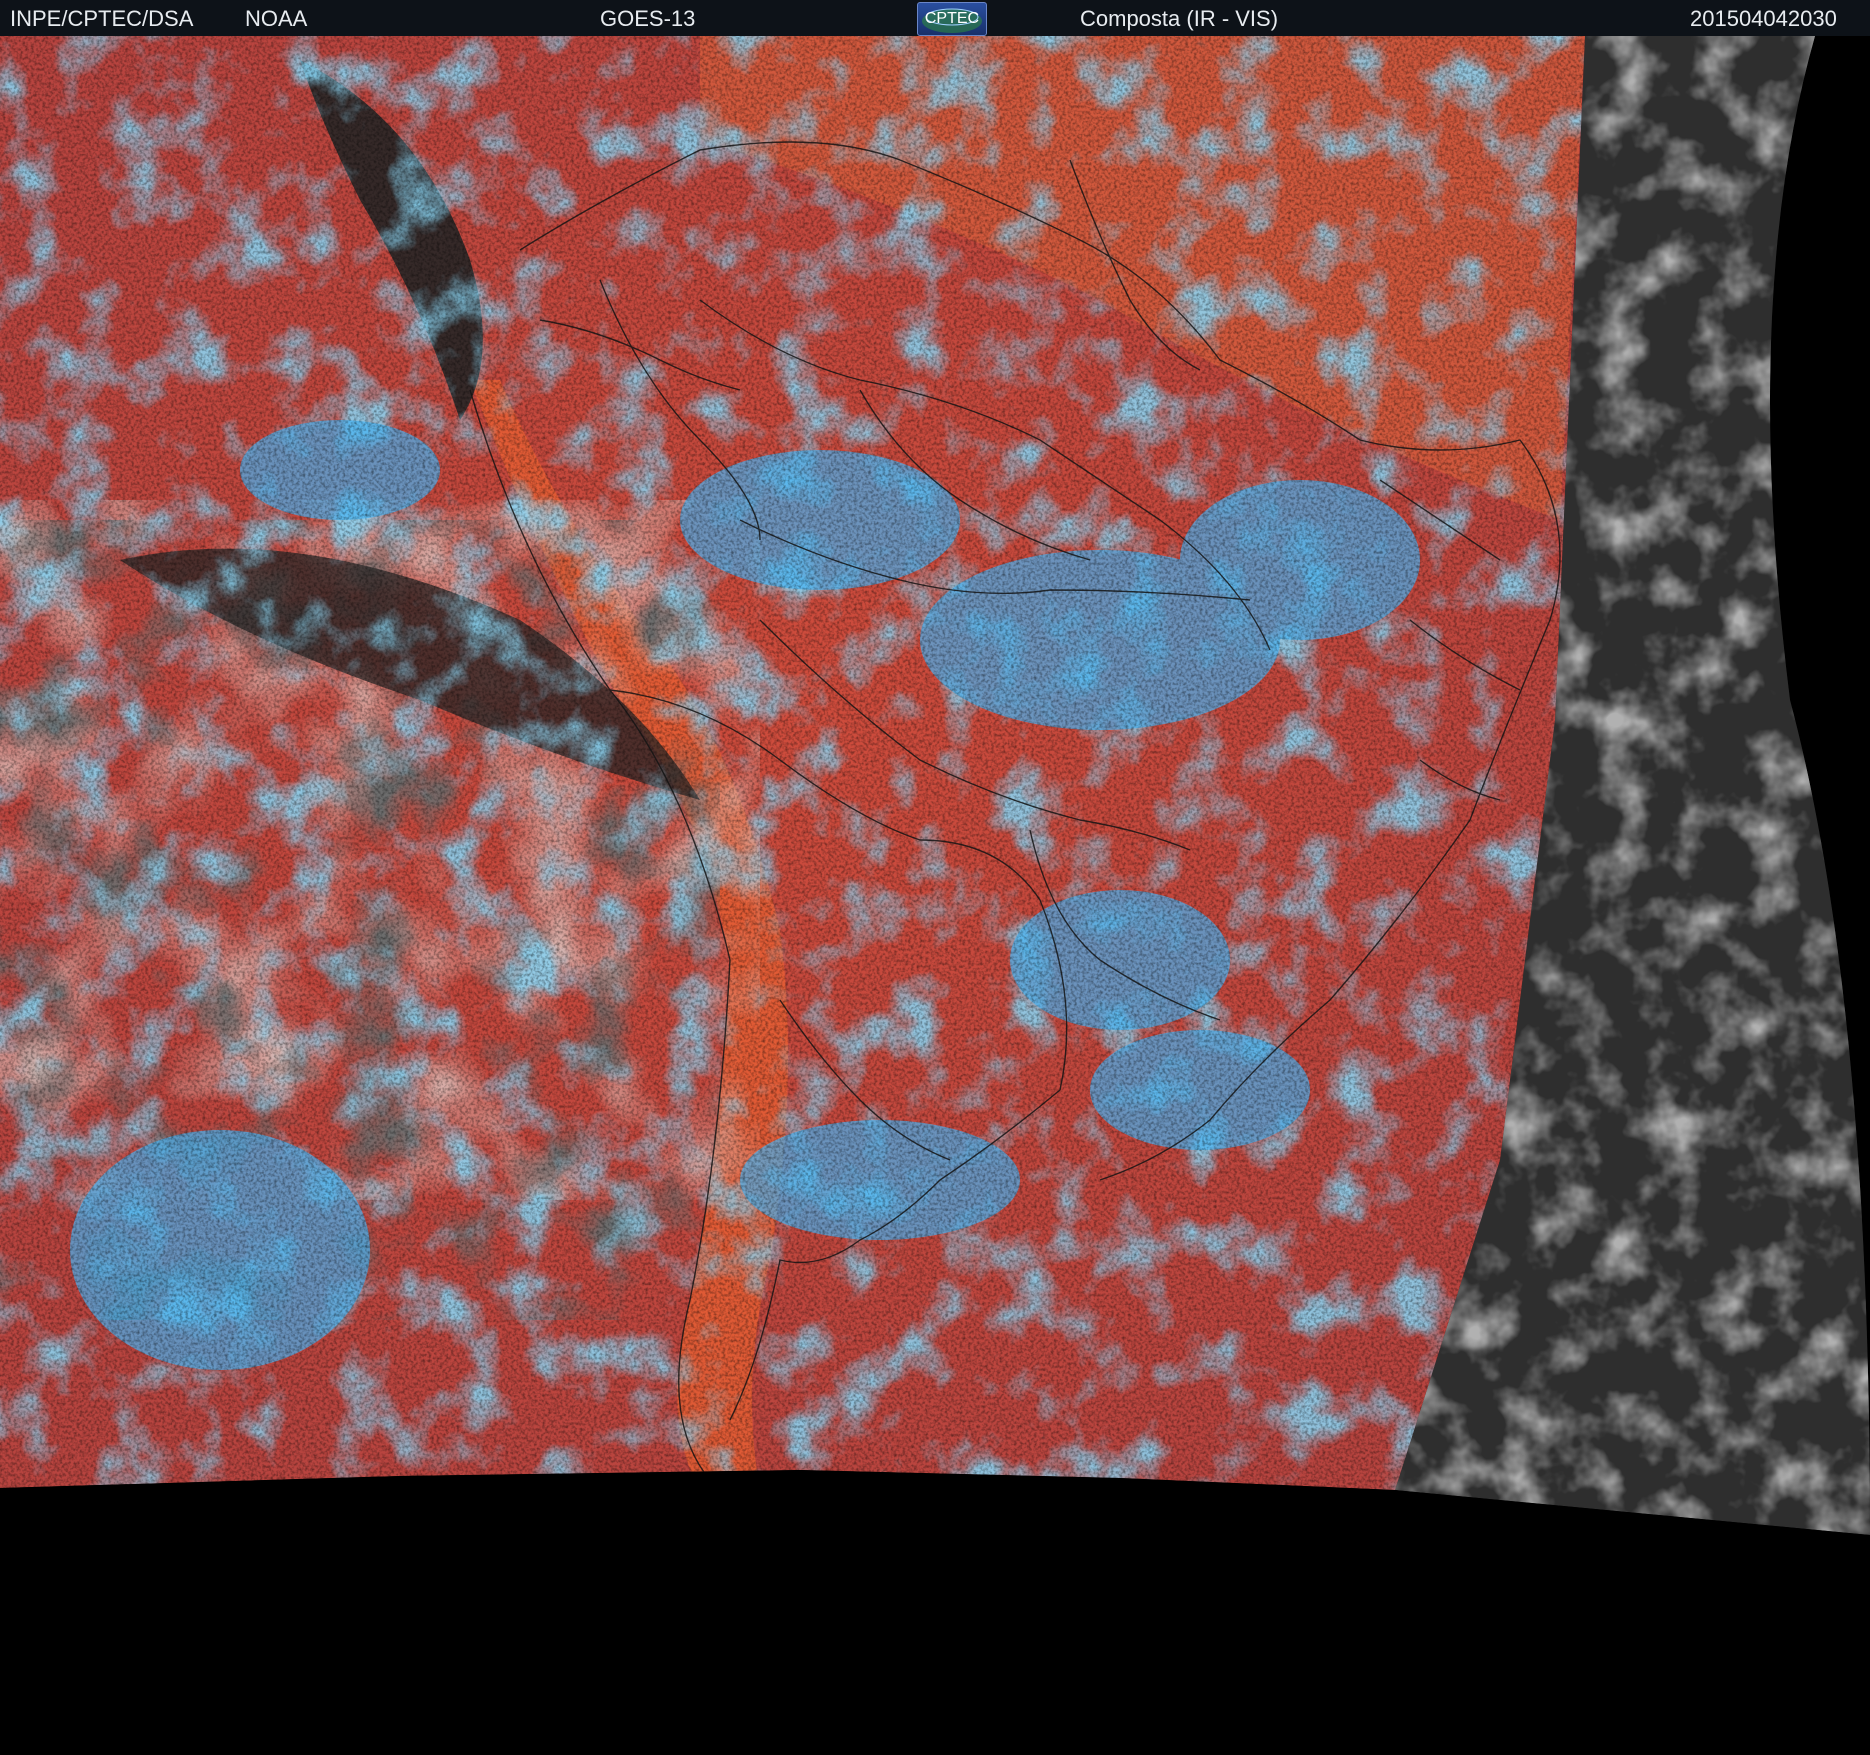 This screenshot has width=1870, height=1755. What do you see at coordinates (1763, 18) in the screenshot?
I see `timestamp-label: 201504042030` at bounding box center [1763, 18].